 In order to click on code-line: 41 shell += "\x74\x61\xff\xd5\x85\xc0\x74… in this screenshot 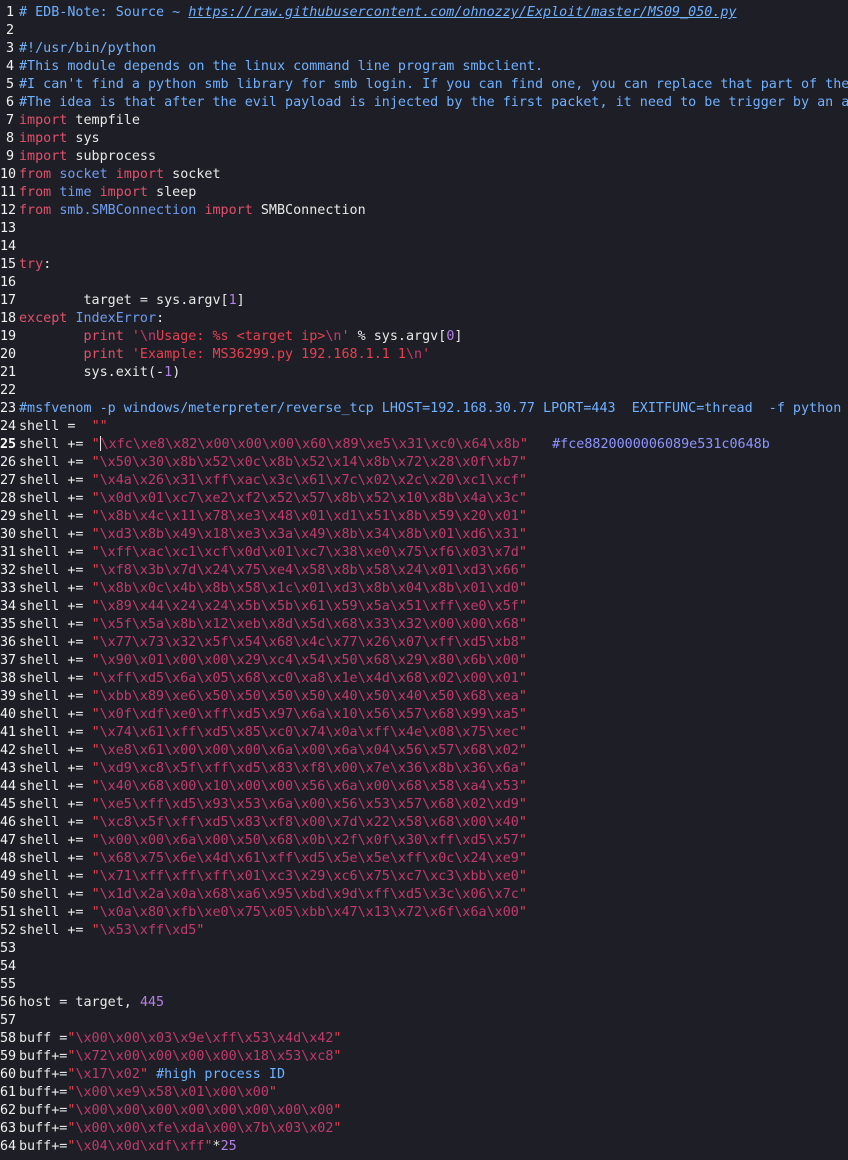, I will do `click(424, 733)`.